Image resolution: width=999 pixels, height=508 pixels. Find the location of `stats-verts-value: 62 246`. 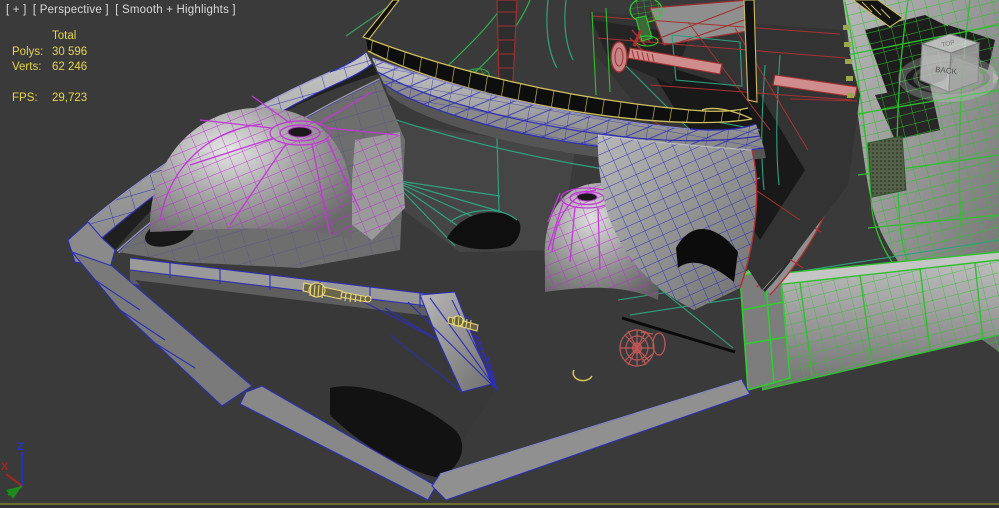

stats-verts-value: 62 246 is located at coordinates (70, 67).